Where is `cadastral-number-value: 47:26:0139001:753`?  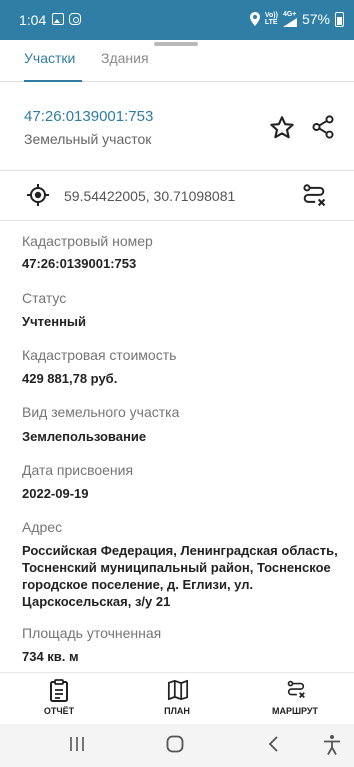 cadastral-number-value: 47:26:0139001:753 is located at coordinates (79, 263).